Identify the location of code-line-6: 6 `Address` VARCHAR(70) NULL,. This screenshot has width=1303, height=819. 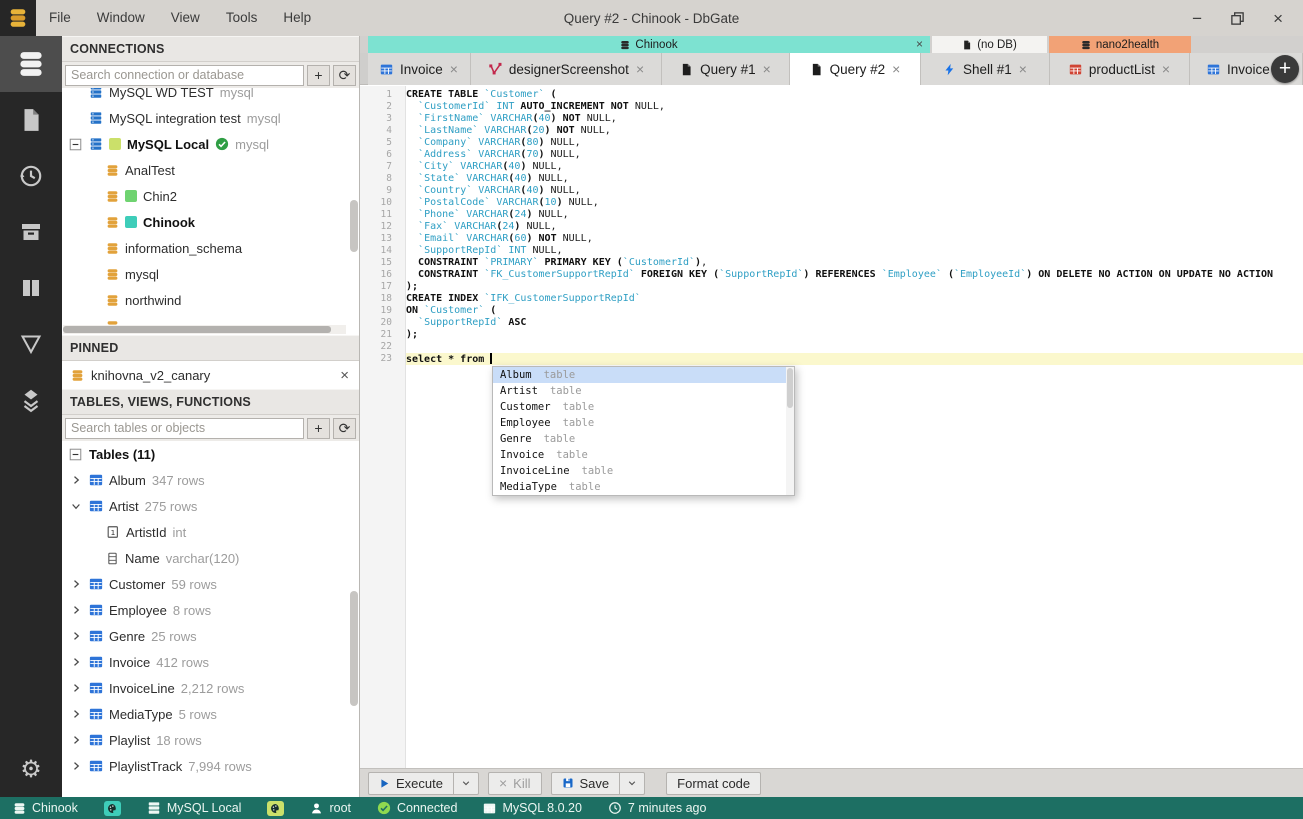
(831, 155).